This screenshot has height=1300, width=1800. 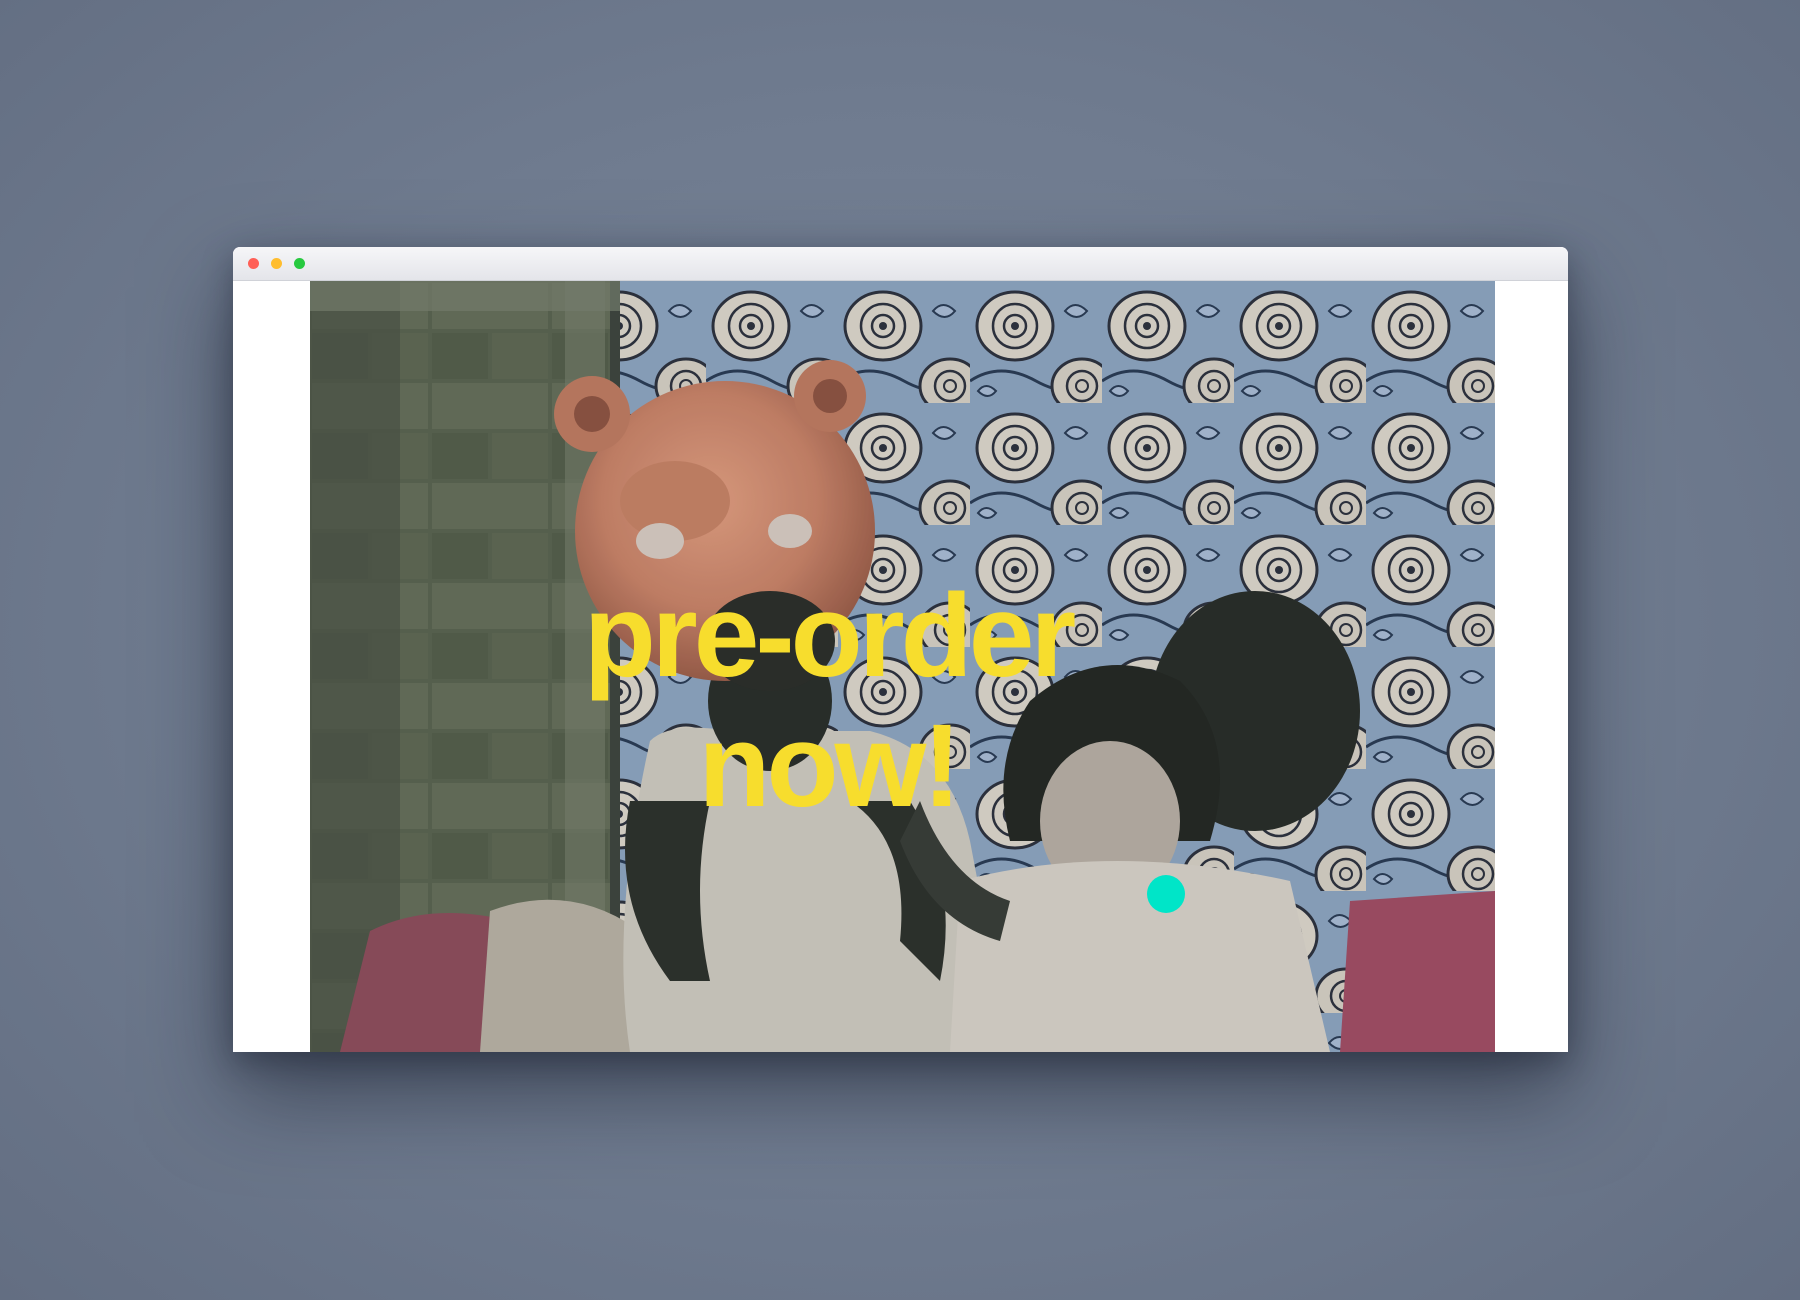 What do you see at coordinates (829, 766) in the screenshot?
I see `headline-line-2: now!` at bounding box center [829, 766].